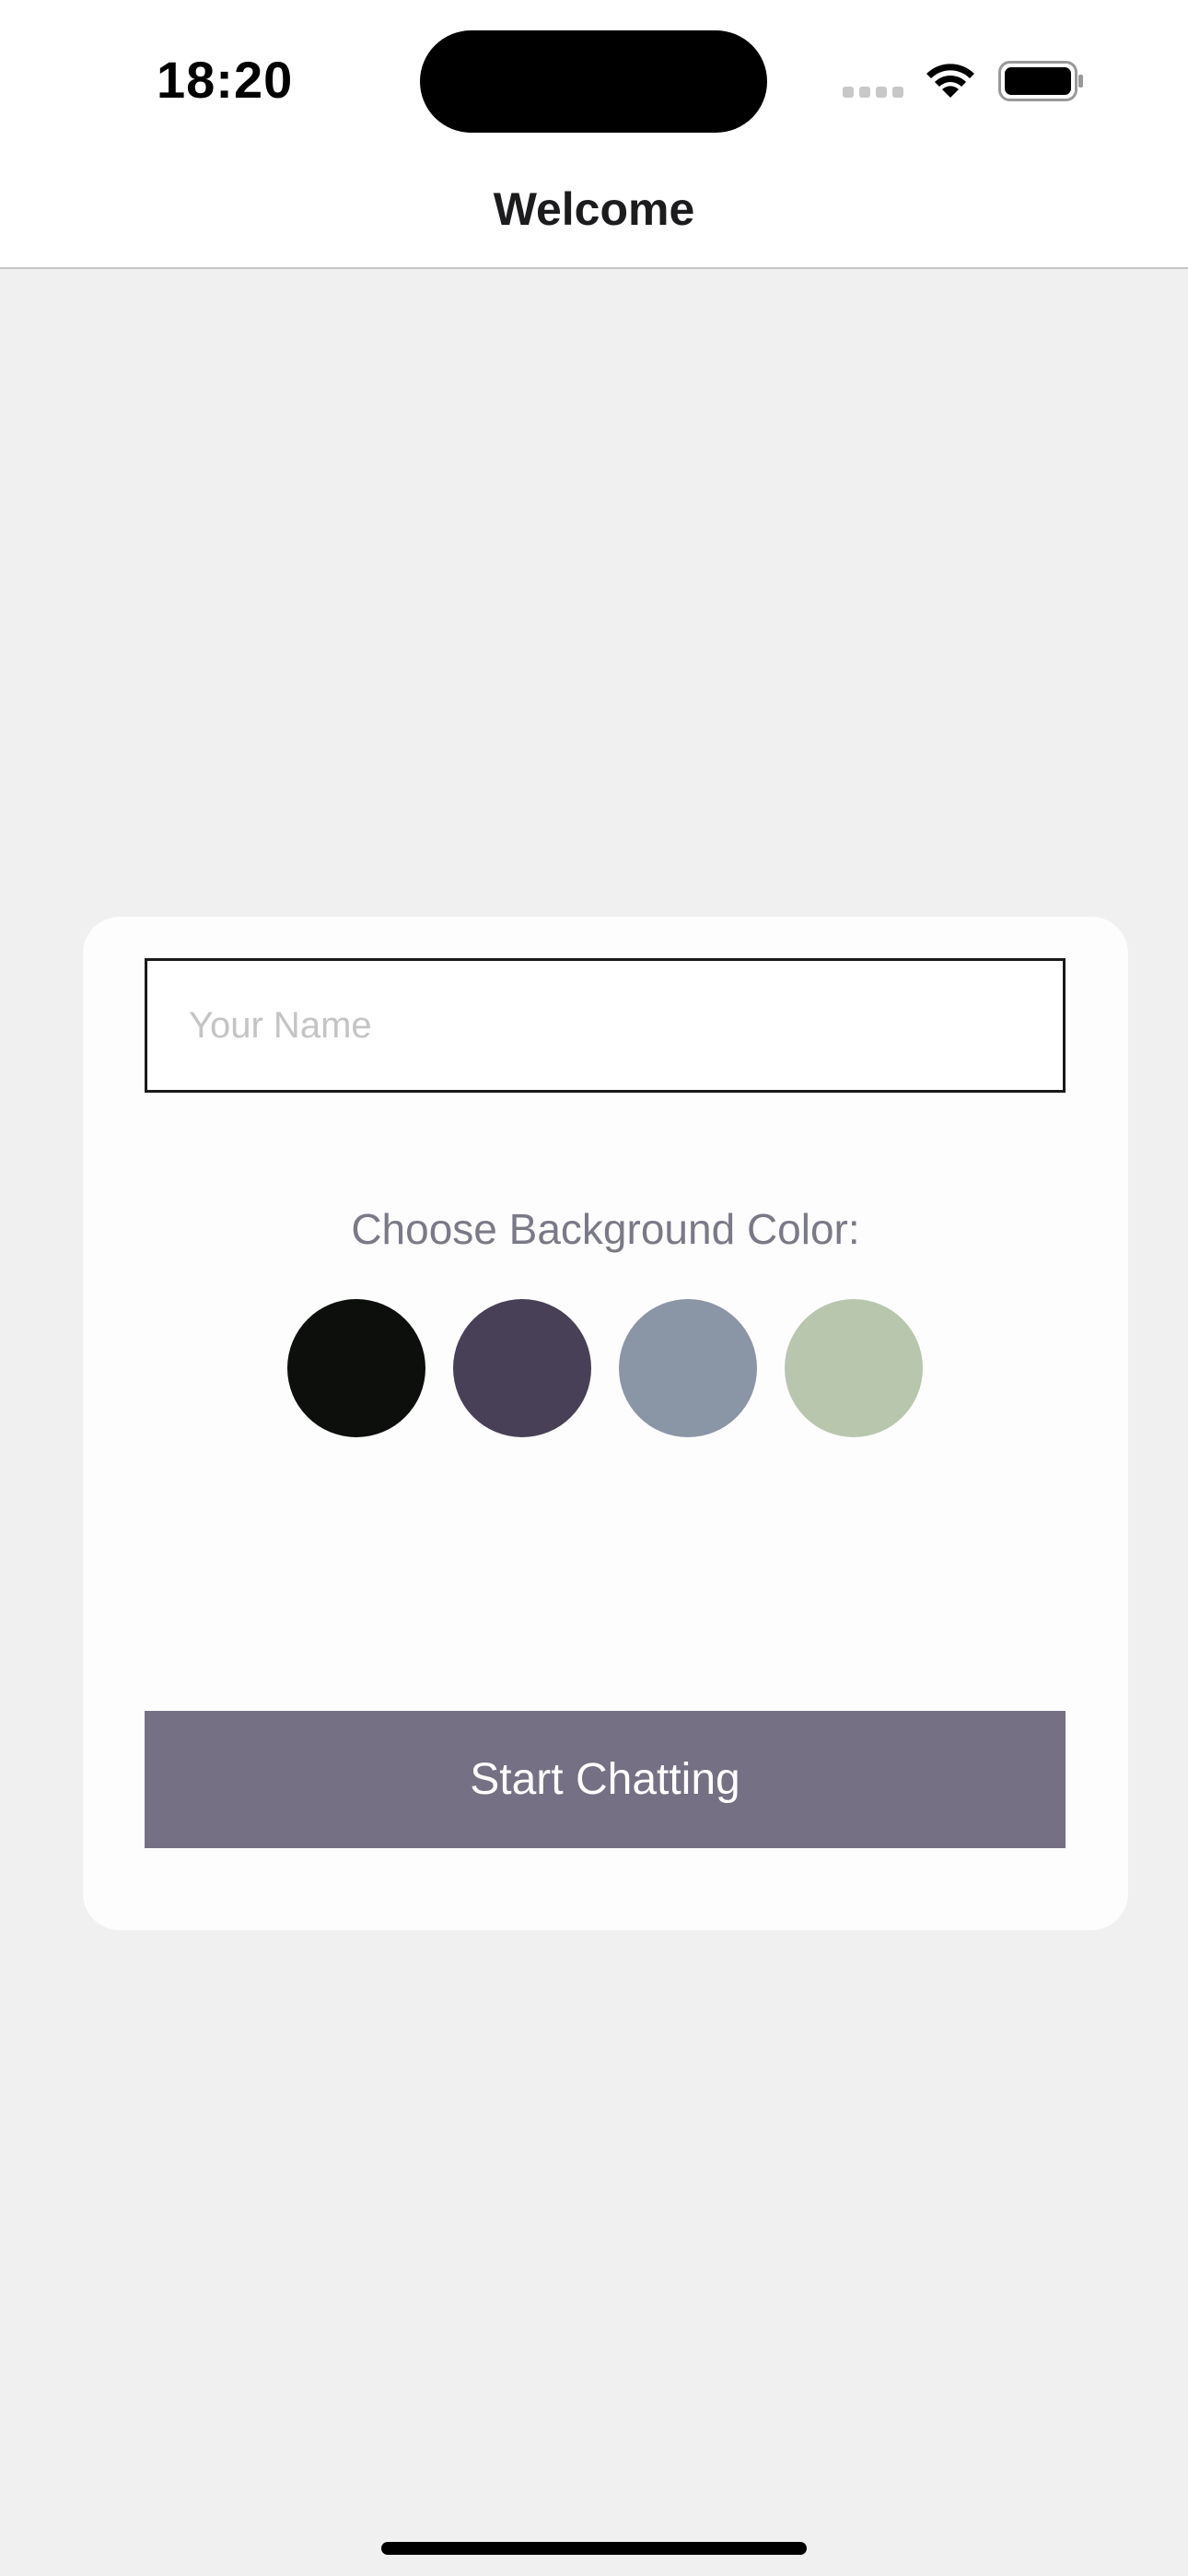  Describe the element at coordinates (874, 93) in the screenshot. I see `cellular-signal-icon` at that location.